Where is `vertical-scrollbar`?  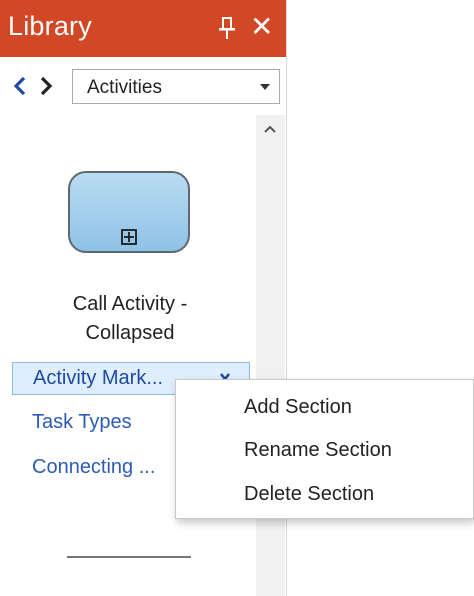 vertical-scrollbar is located at coordinates (270, 355).